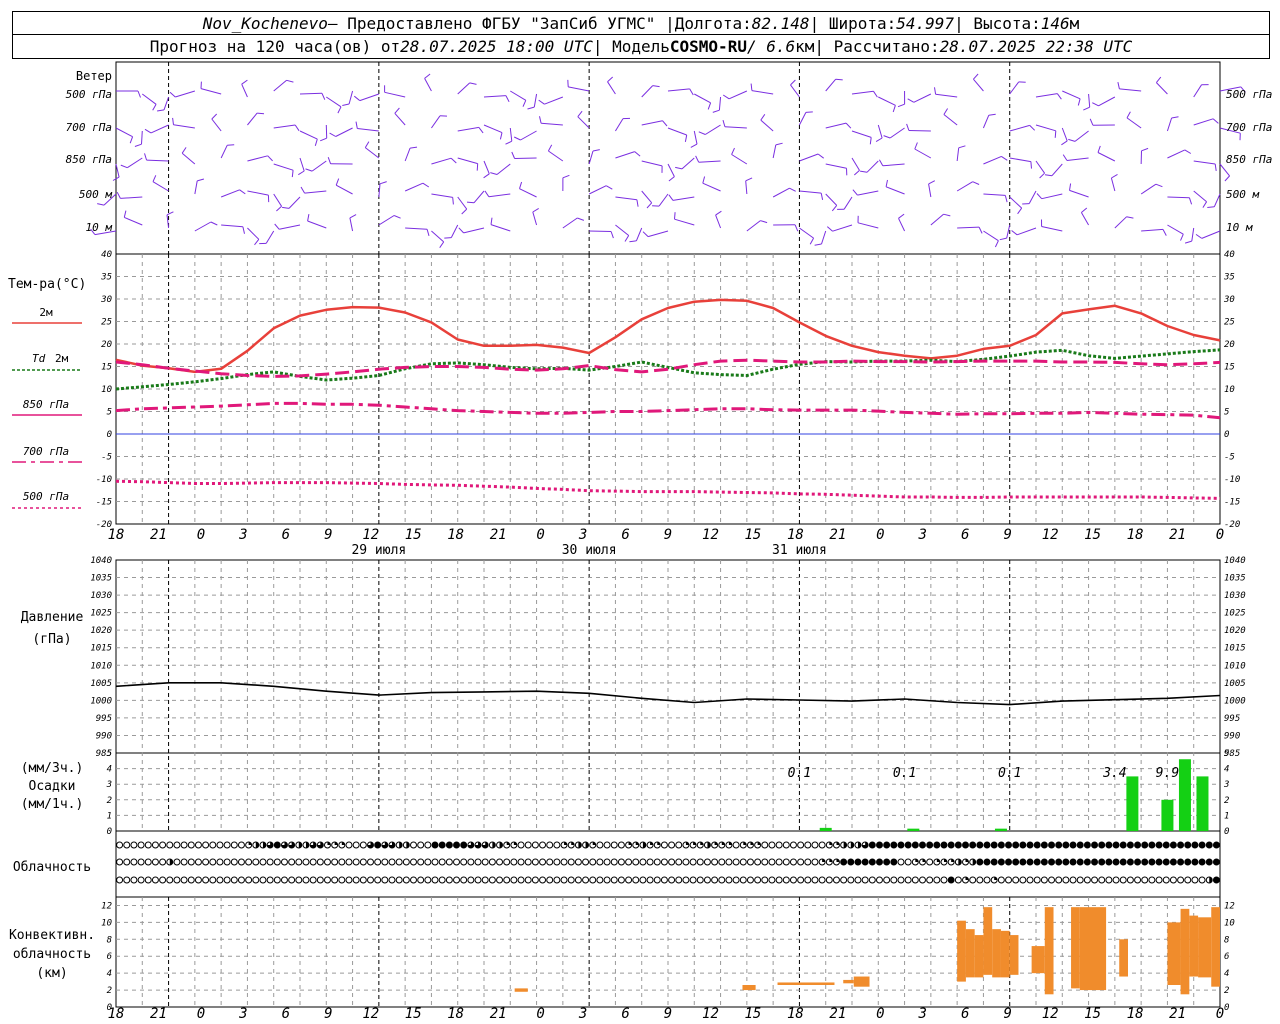 This screenshot has width=1280, height=1024. What do you see at coordinates (47, 284) in the screenshot?
I see `temp-title: Тем-ра(°С)` at bounding box center [47, 284].